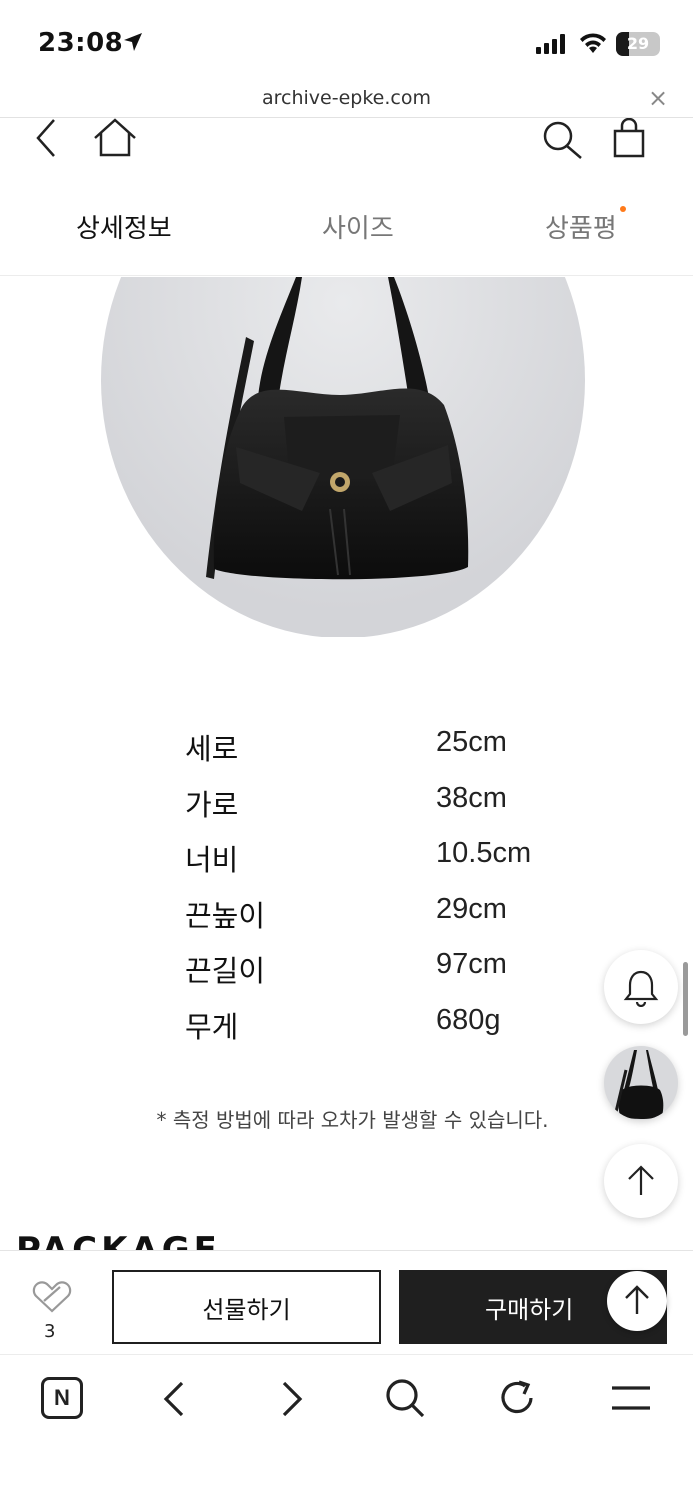  What do you see at coordinates (631, 1398) in the screenshot?
I see `menu-icon` at bounding box center [631, 1398].